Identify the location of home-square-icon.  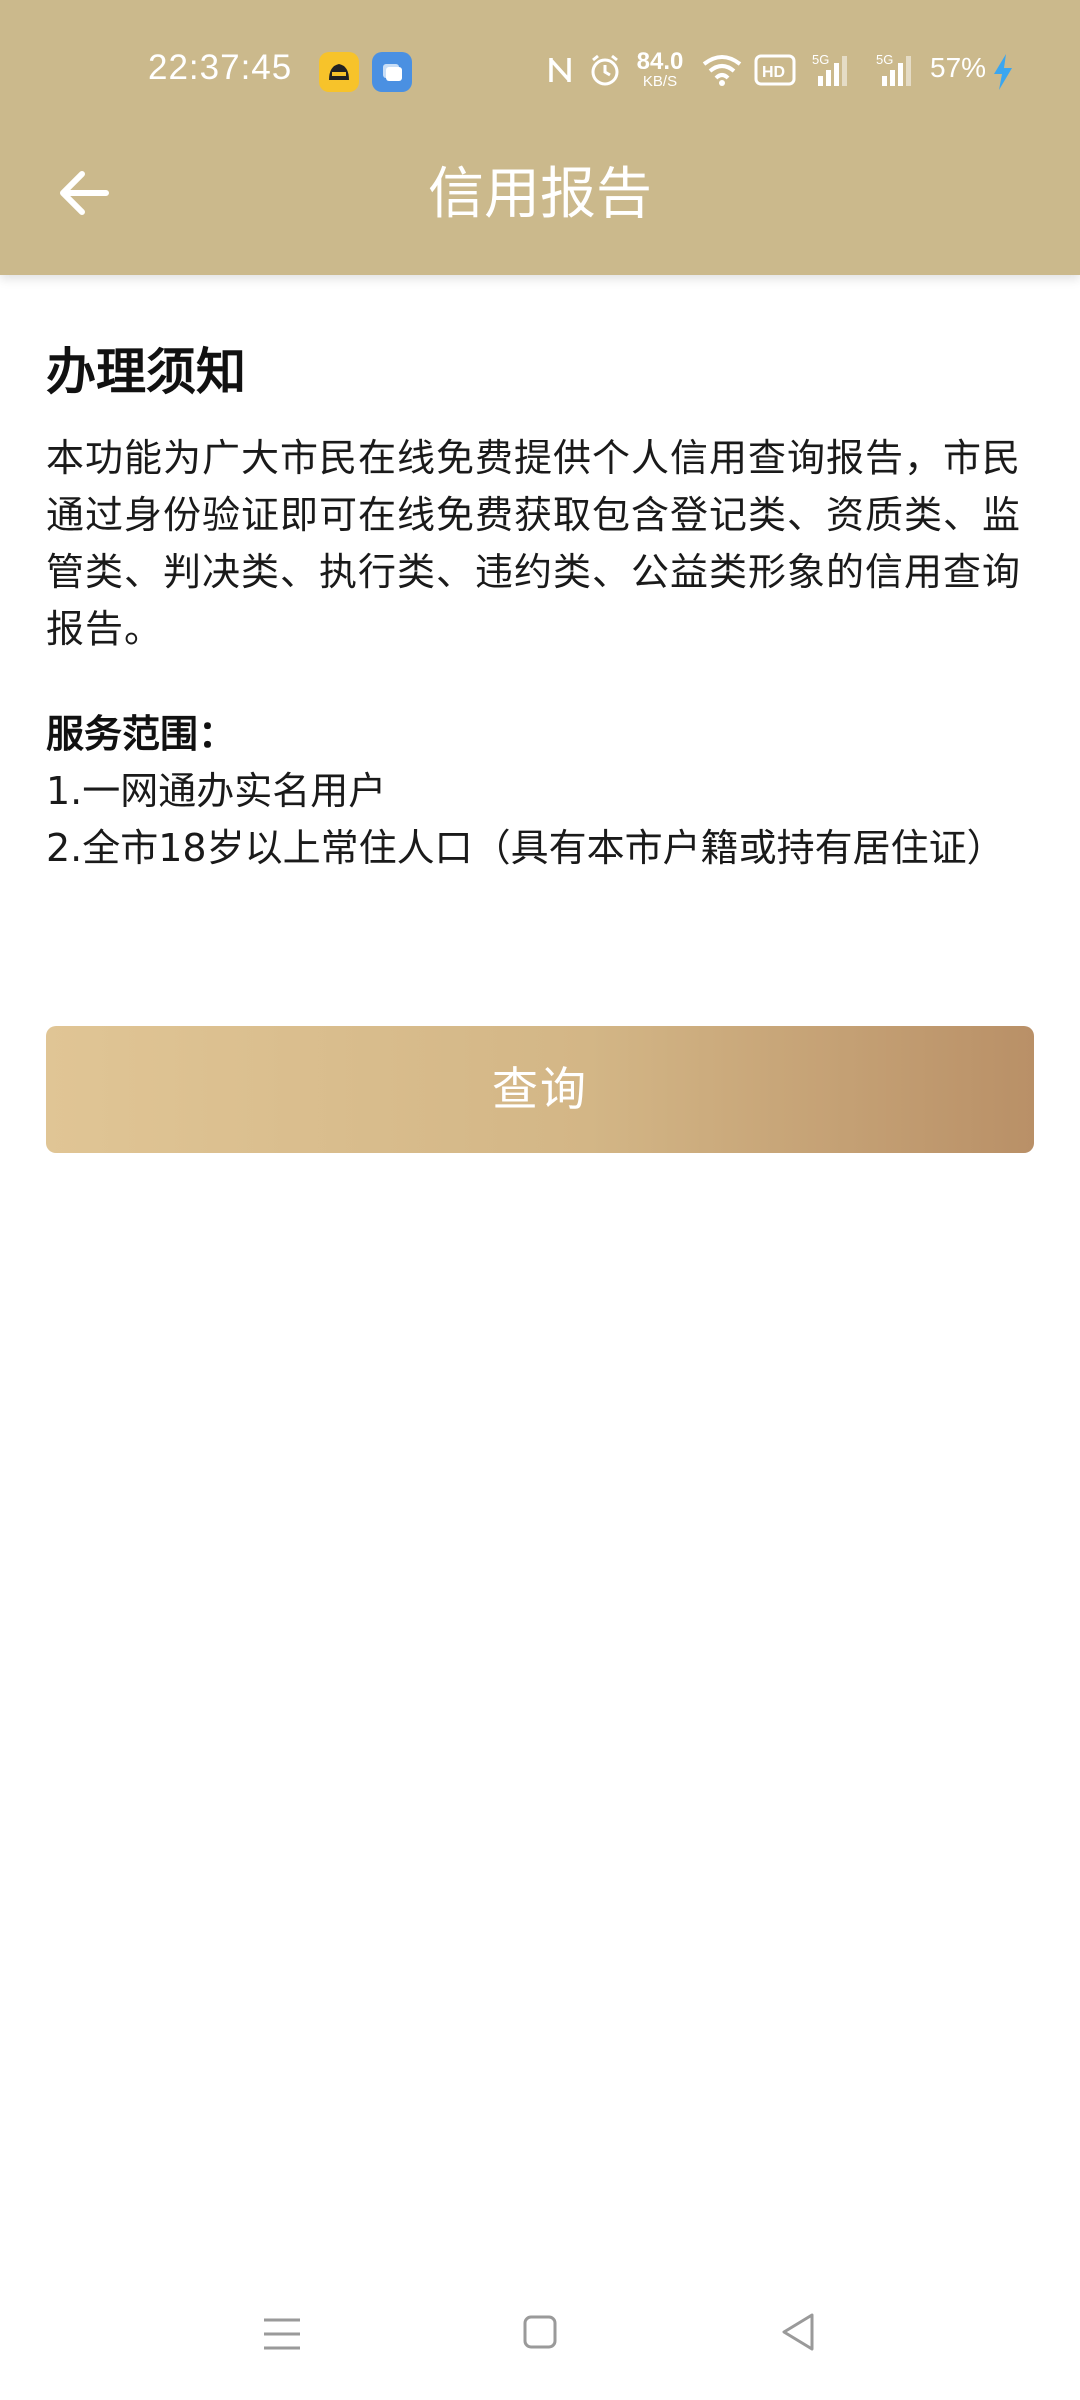
(540, 2332).